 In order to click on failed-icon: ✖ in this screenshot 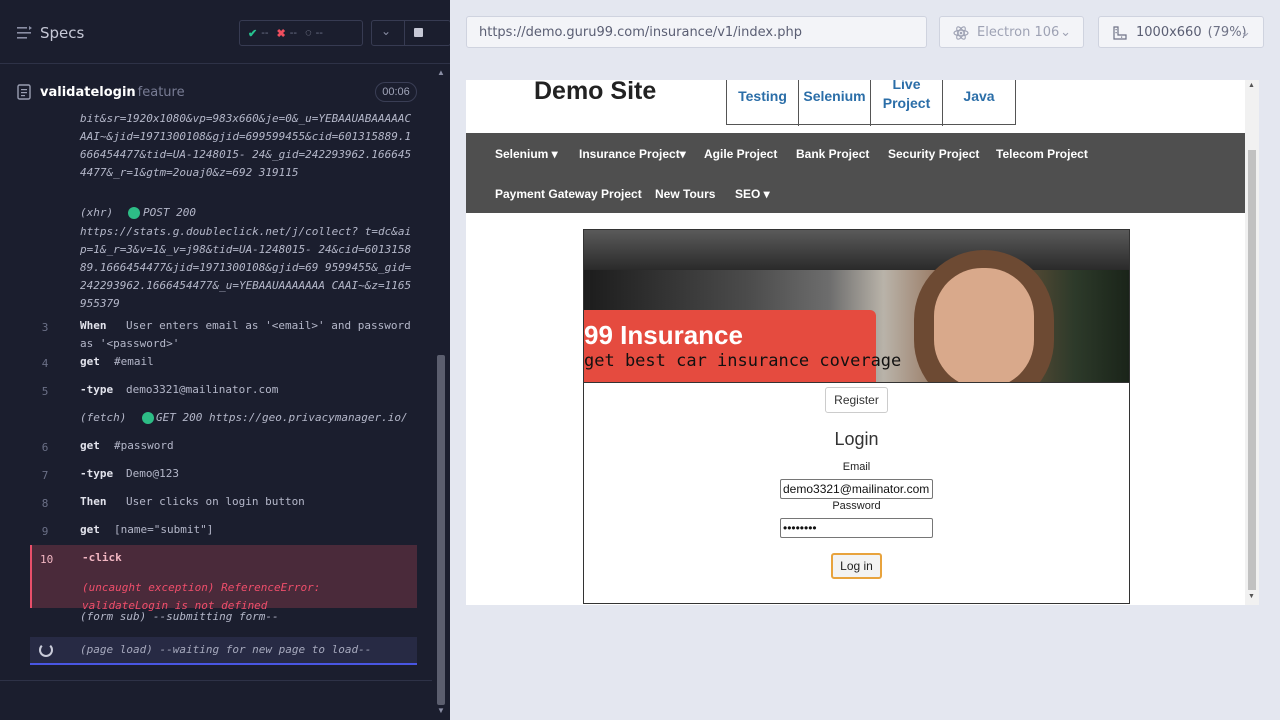, I will do `click(281, 33)`.